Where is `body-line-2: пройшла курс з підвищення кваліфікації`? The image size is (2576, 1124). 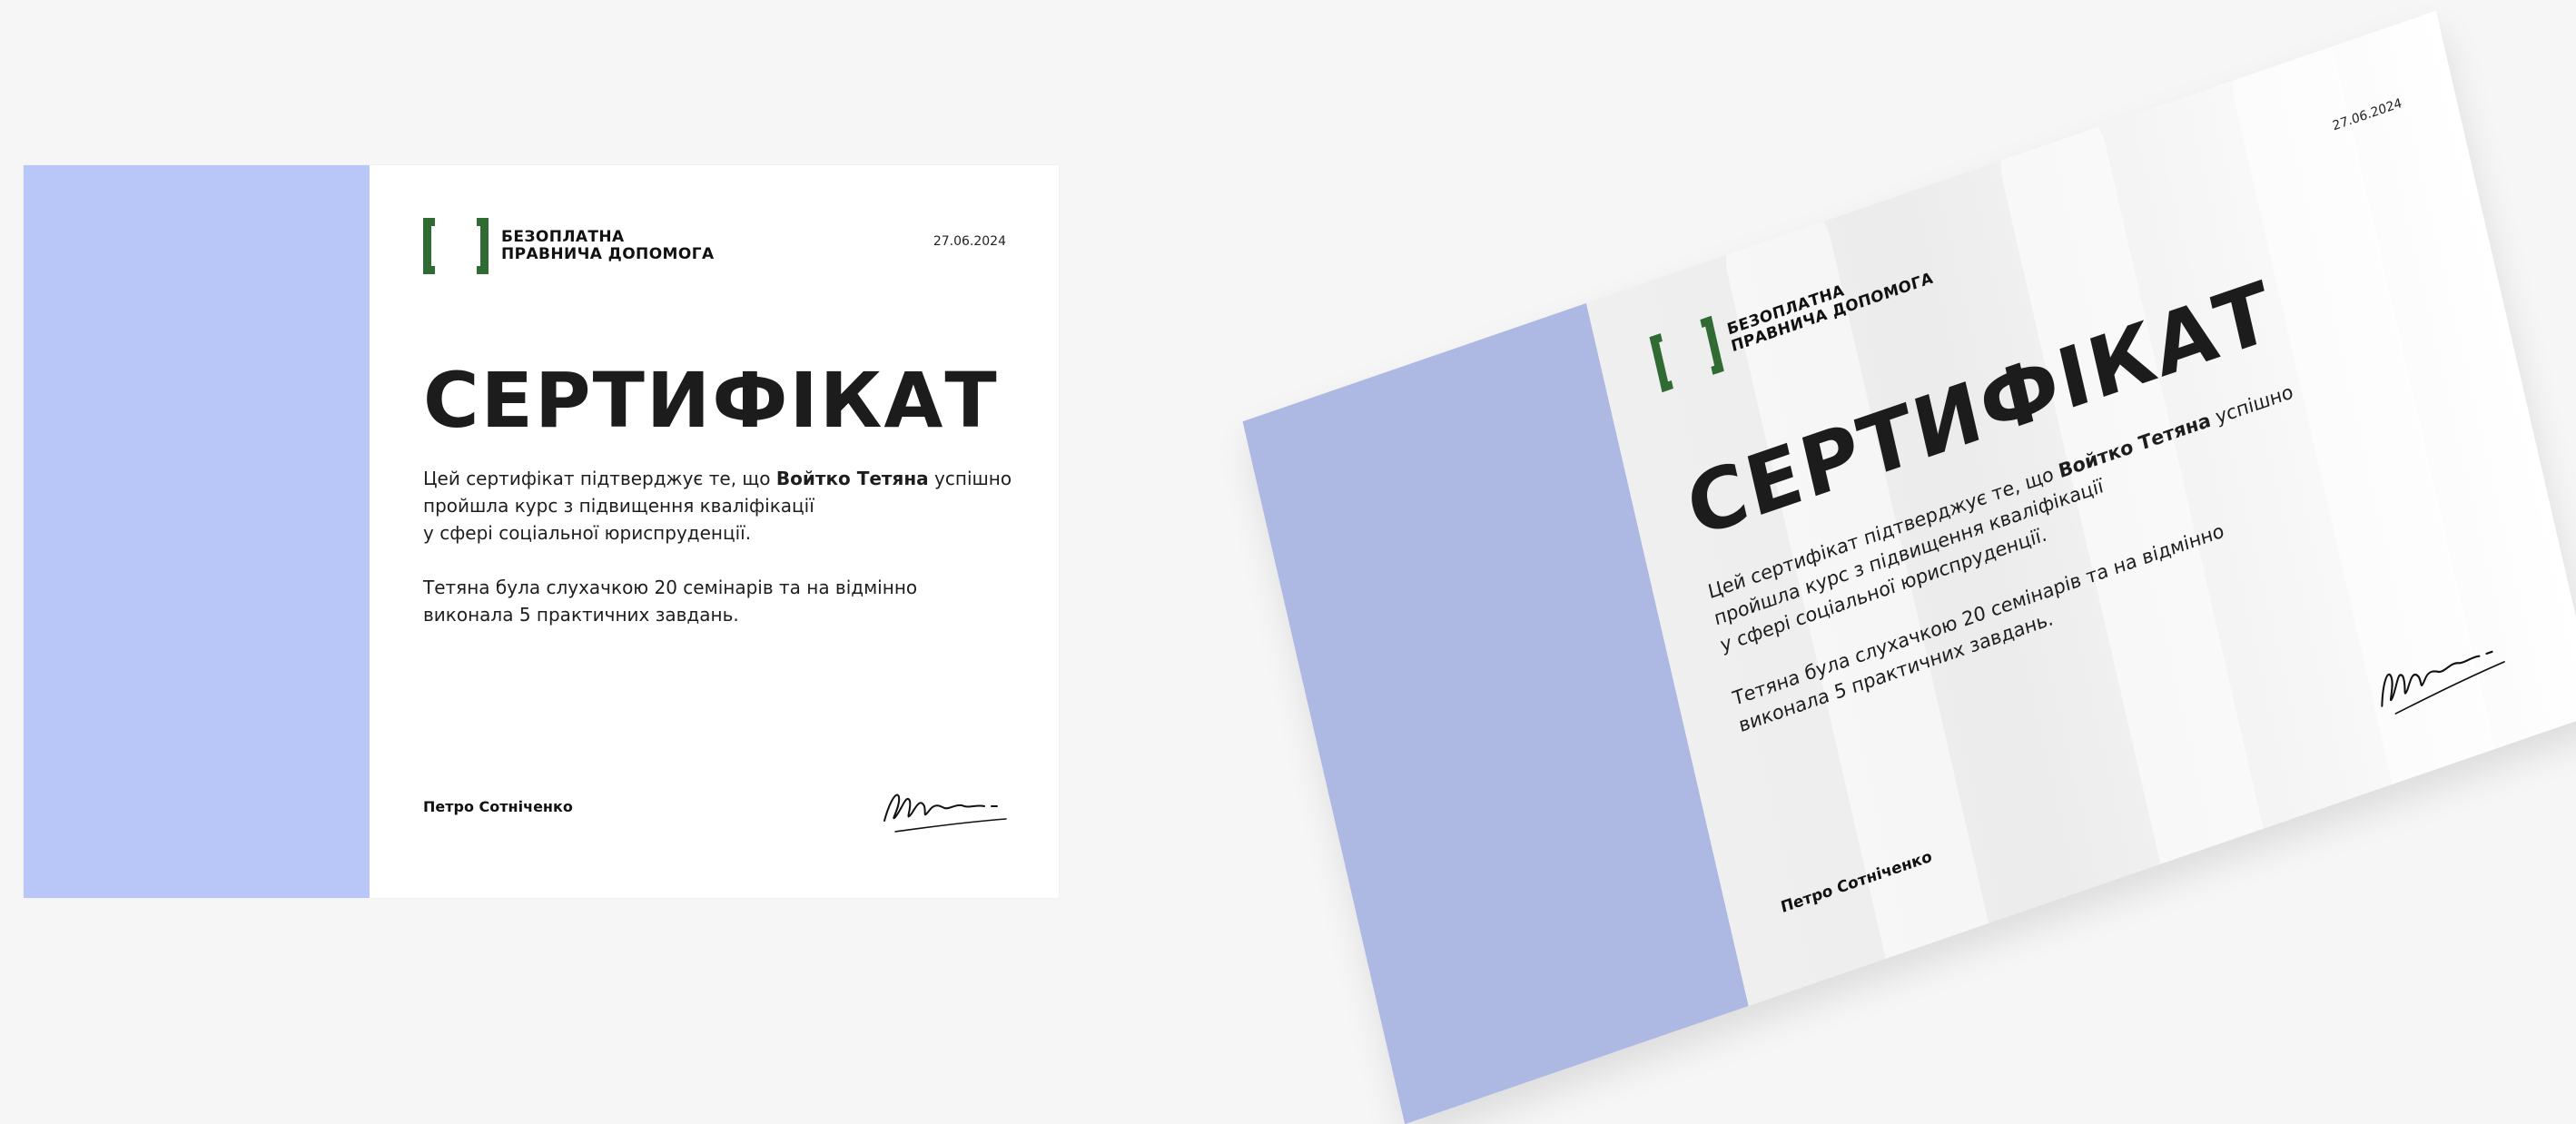
body-line-2: пройшла курс з підвищення кваліфікації is located at coordinates (618, 506).